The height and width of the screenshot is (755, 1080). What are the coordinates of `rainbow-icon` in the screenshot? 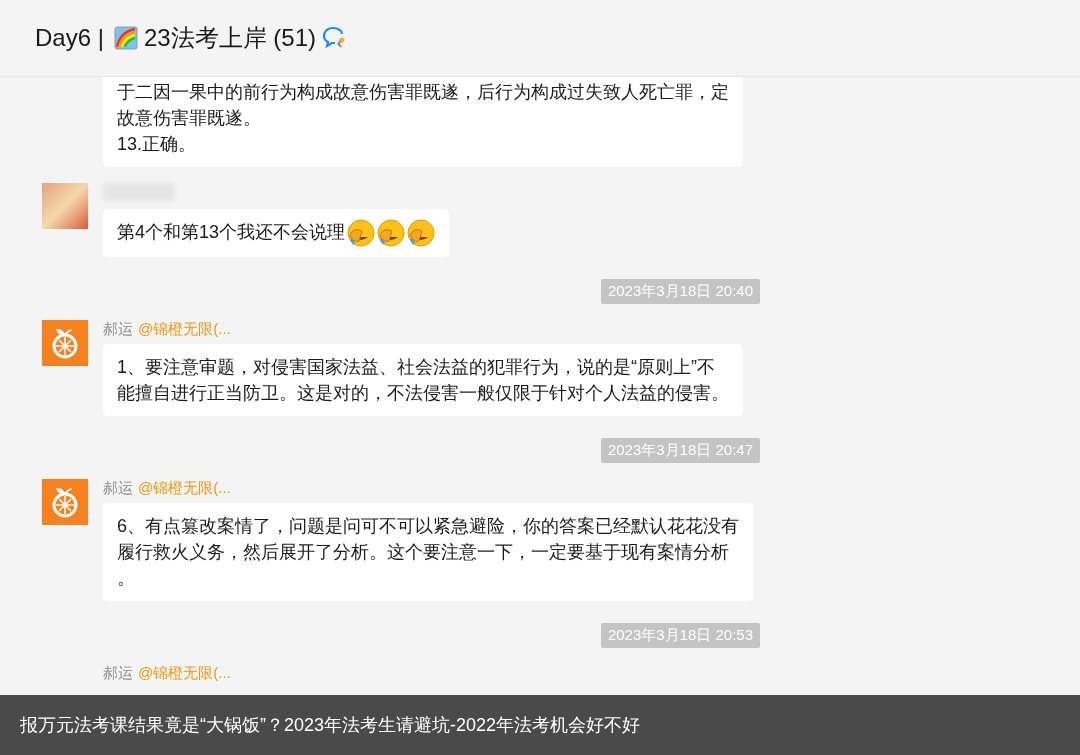 It's located at (125, 38).